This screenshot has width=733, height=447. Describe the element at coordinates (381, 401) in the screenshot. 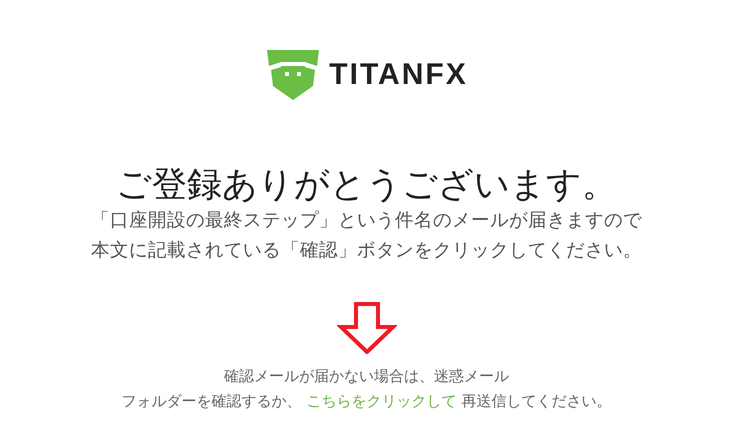

I see `resend-link: こちらをクリックして` at that location.